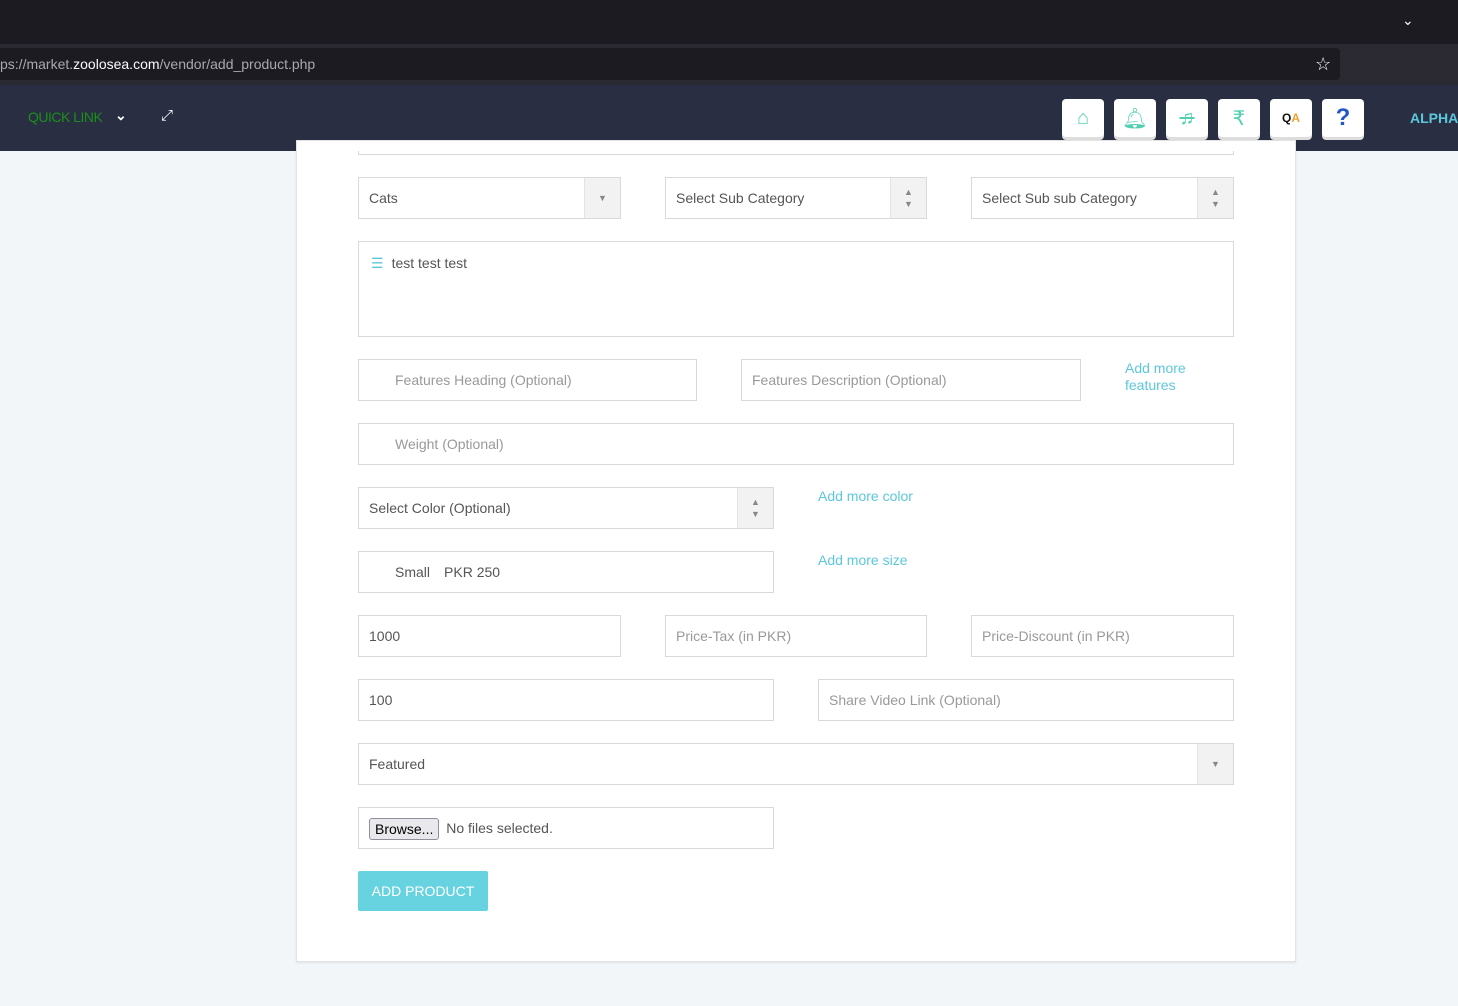  What do you see at coordinates (1102, 198) in the screenshot?
I see `sub-sub-category-select: Select Sub sub Category ▲ ▼` at bounding box center [1102, 198].